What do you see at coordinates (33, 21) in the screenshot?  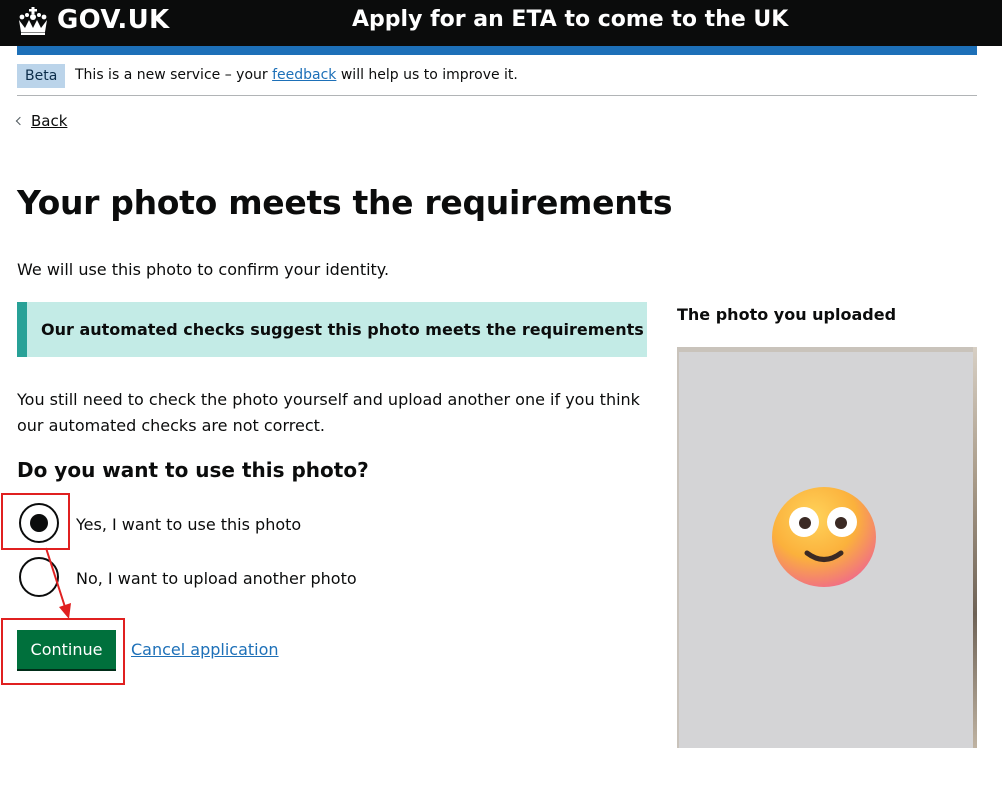 I see `crown-logo-icon` at bounding box center [33, 21].